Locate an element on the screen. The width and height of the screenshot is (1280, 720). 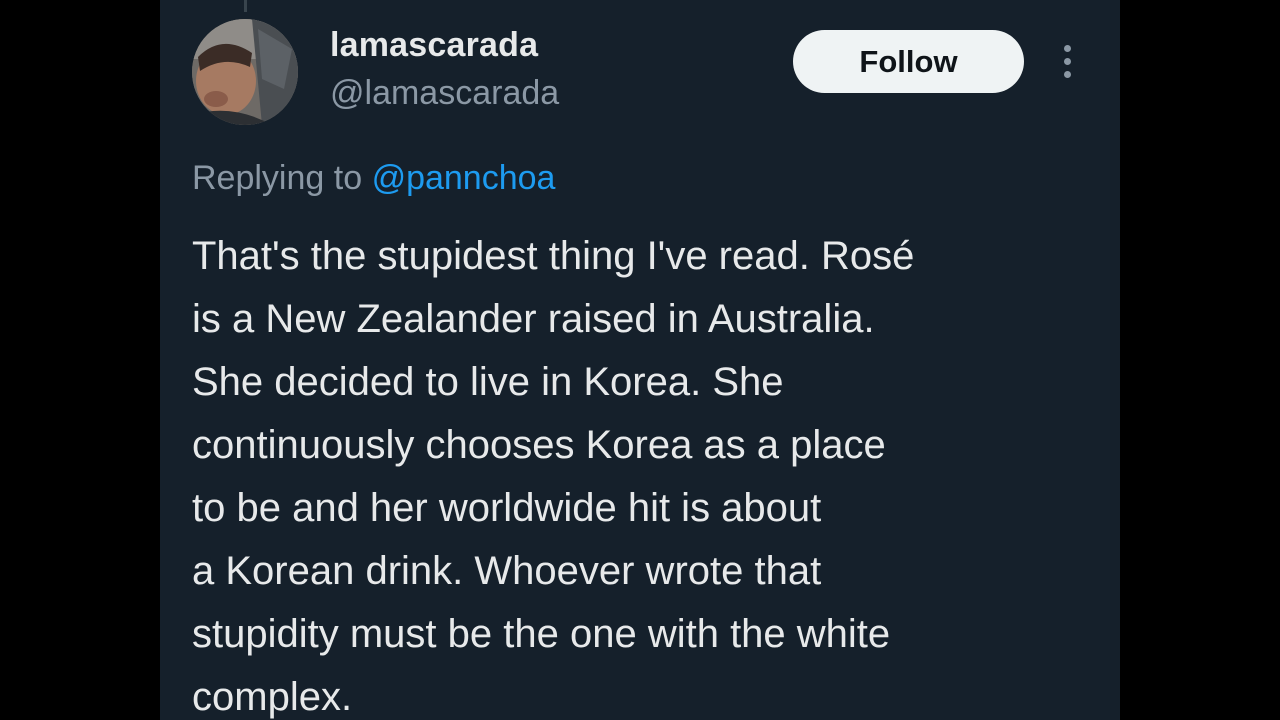
author-info: lamascarada @lamascarada is located at coordinates (444, 69).